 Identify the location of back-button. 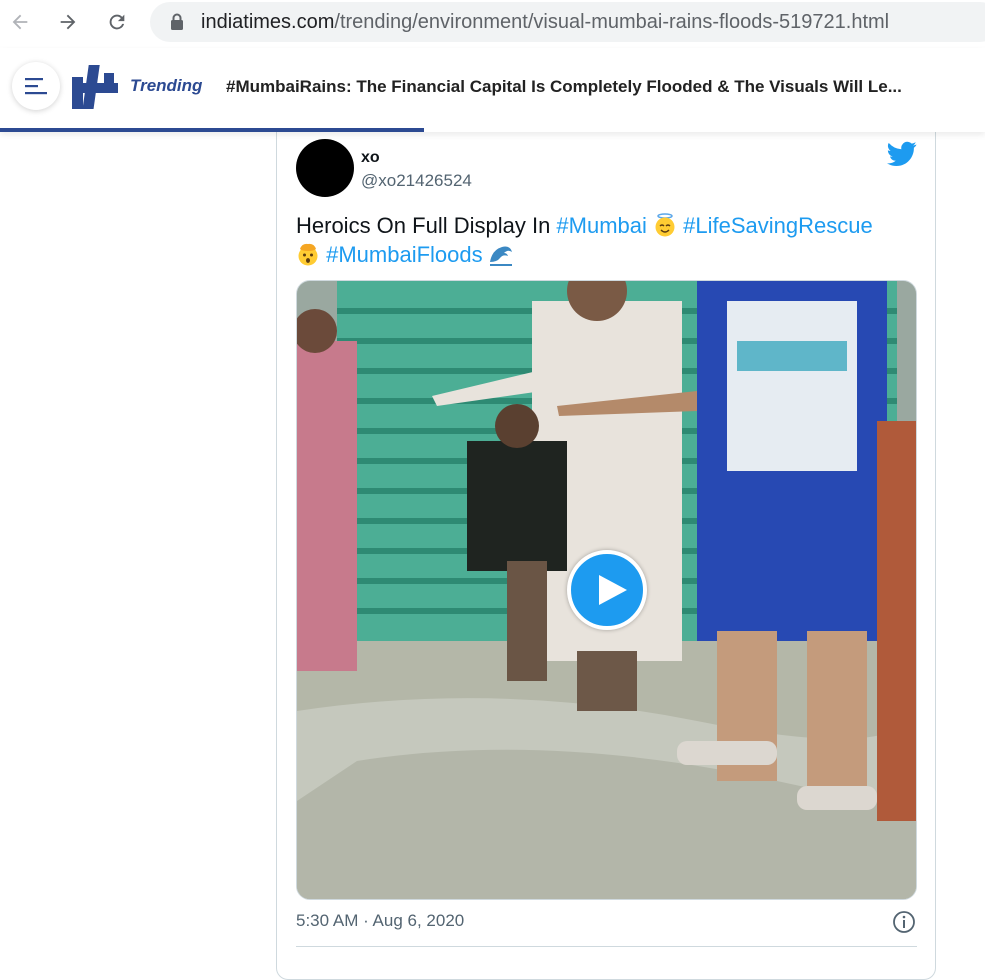
(20, 22).